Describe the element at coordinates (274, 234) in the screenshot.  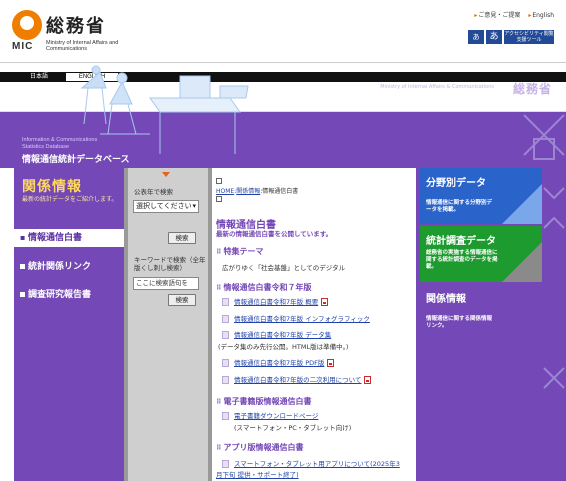
I see `page-subtitle: 最新の情報通信白書を公開しています。` at that location.